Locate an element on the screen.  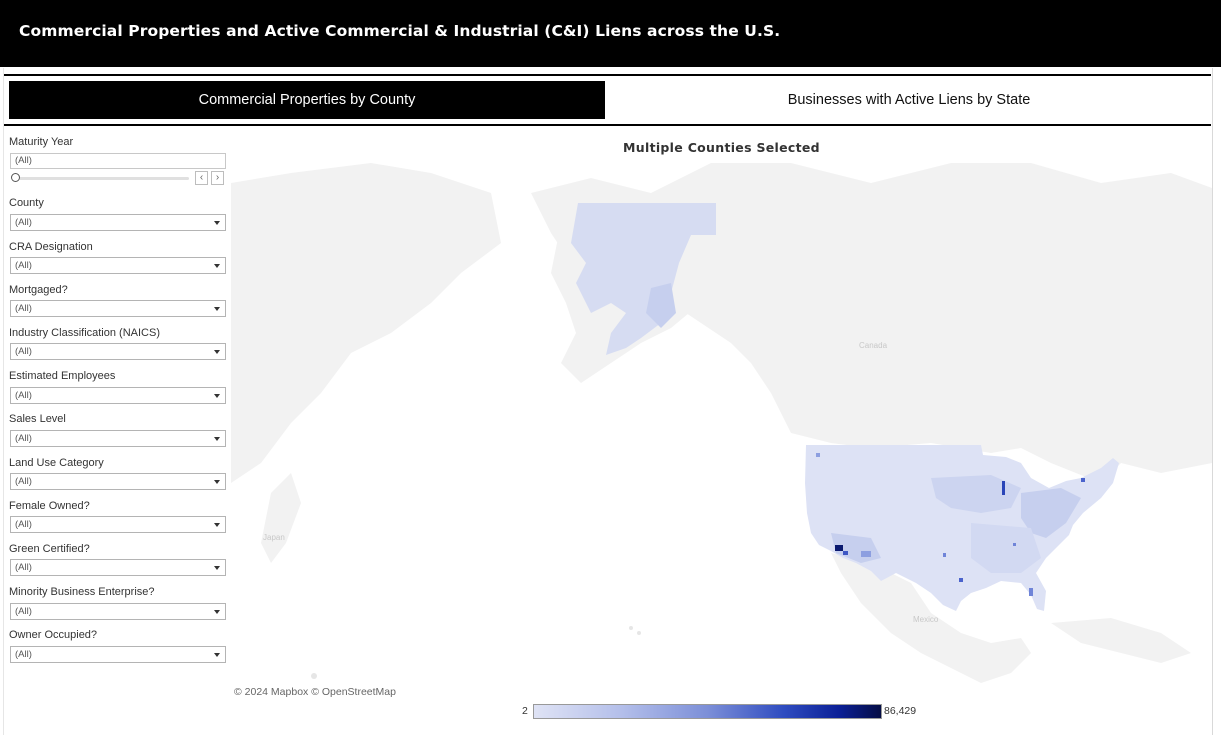
left-border is located at coordinates (3, 401).